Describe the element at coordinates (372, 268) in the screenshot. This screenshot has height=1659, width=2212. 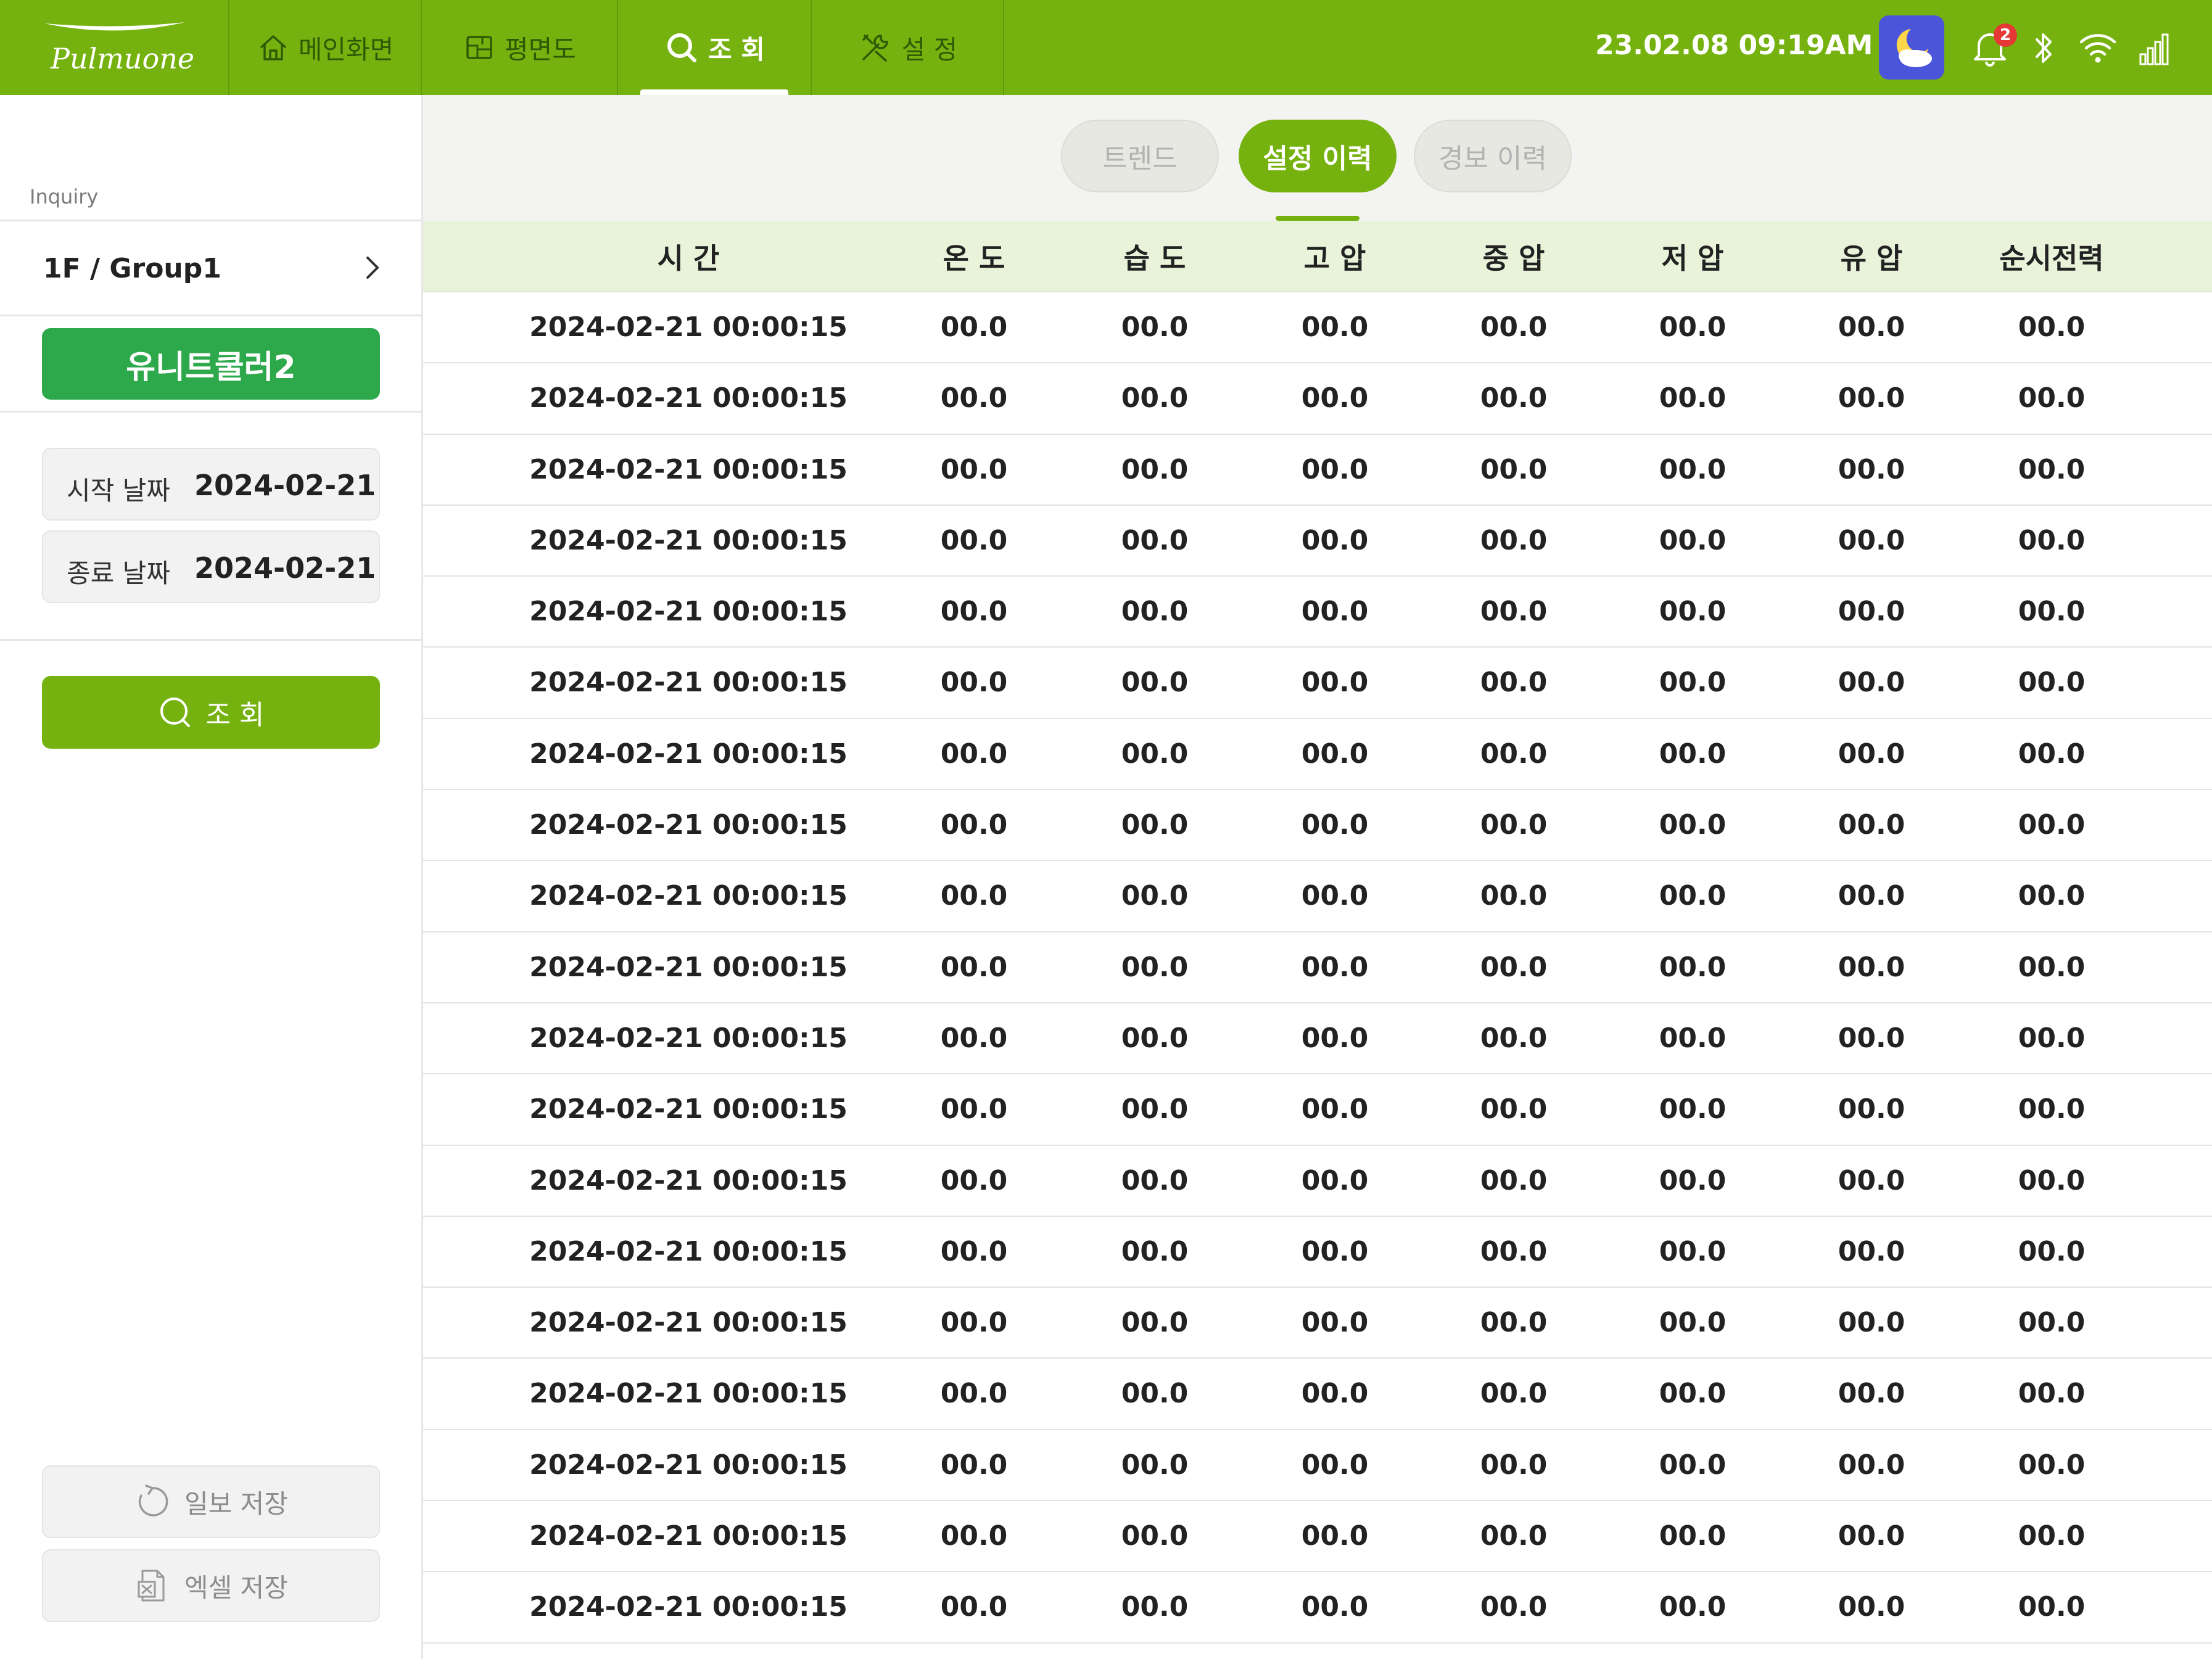
I see `chevron-right-icon` at that location.